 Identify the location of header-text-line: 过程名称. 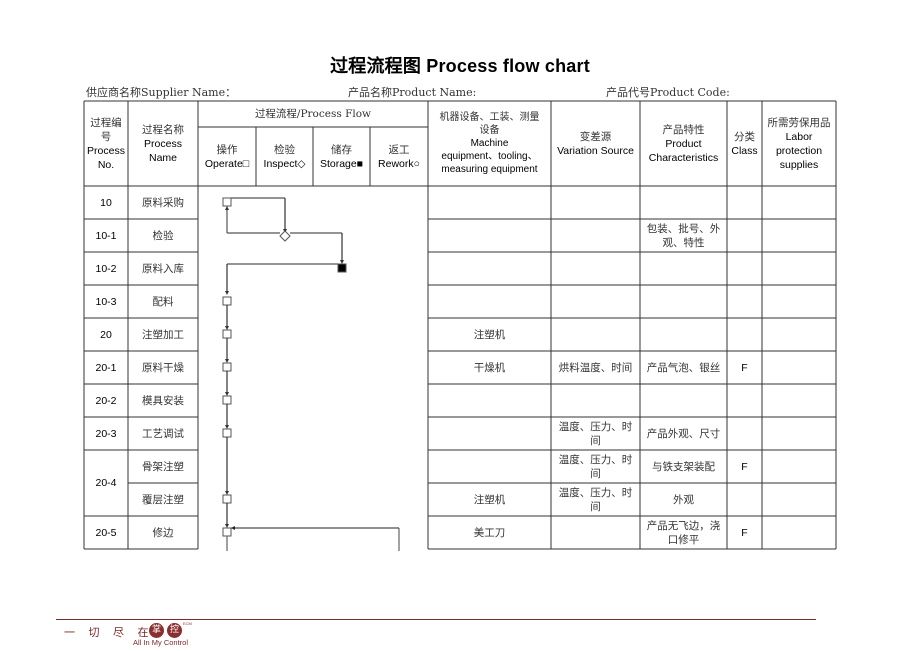
(163, 129).